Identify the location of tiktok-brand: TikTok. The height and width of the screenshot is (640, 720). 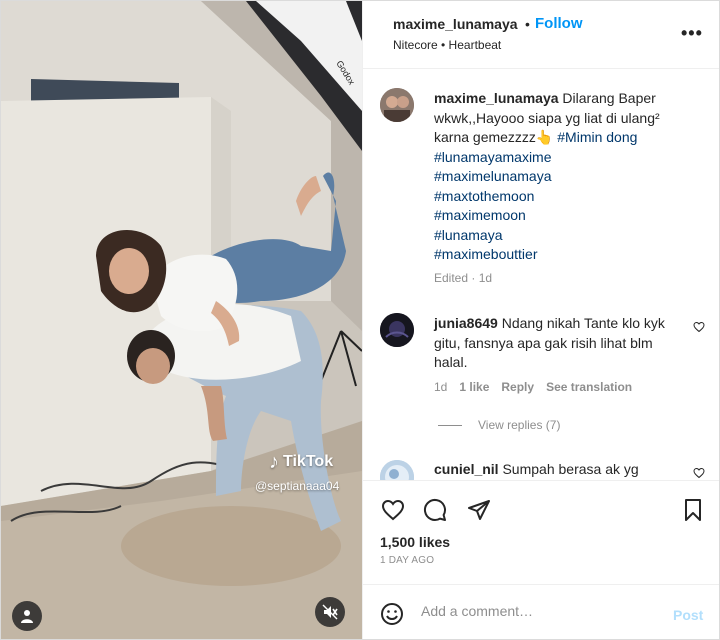
(308, 461).